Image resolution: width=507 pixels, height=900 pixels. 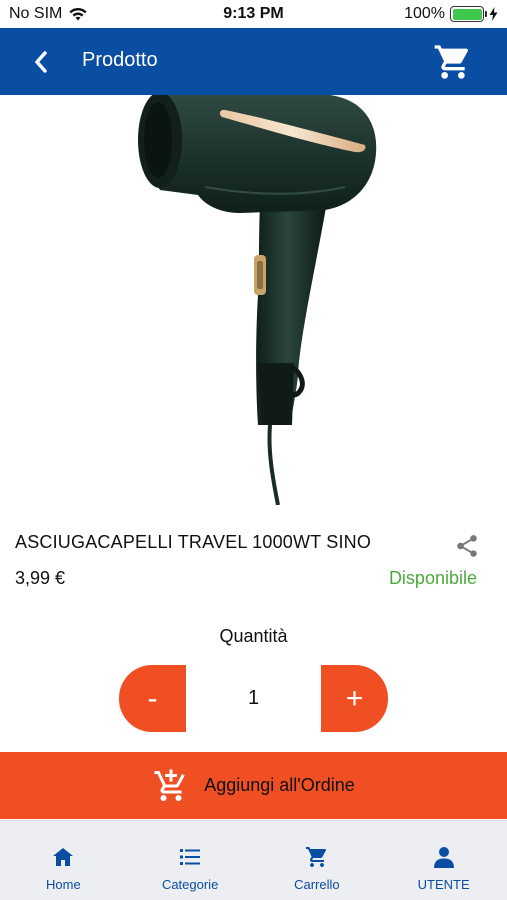 I want to click on tab-carrello: Carrello, so click(x=317, y=860).